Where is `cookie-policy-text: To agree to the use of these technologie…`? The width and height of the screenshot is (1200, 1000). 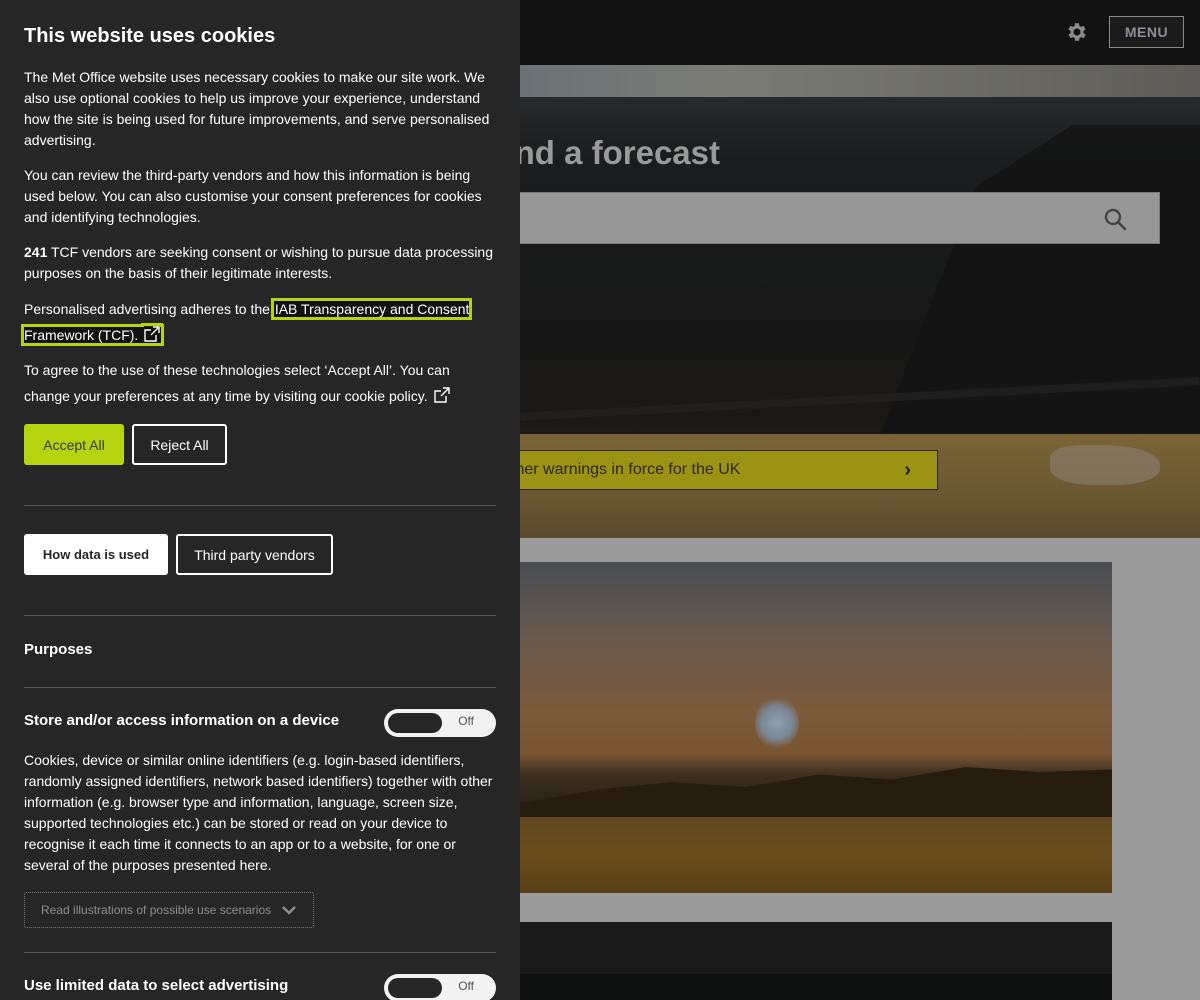 cookie-policy-text: To agree to the use of these technologie… is located at coordinates (260, 383).